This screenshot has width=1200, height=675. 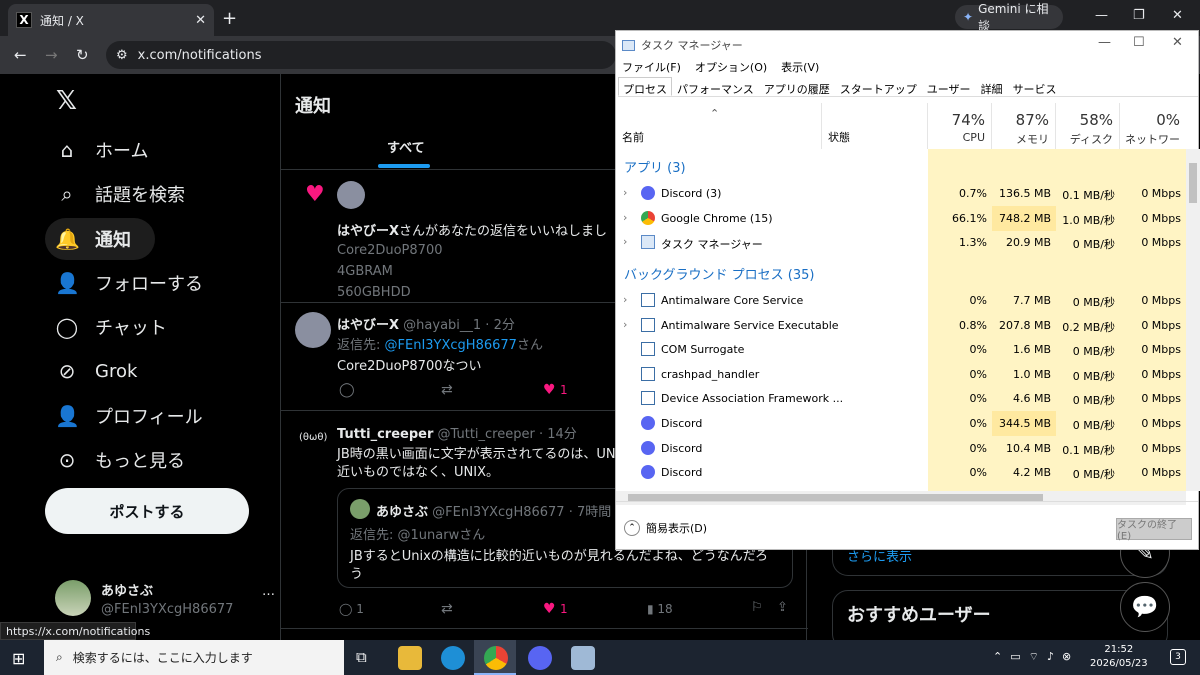 I want to click on reply-icon: ◯ 1, so click(x=351, y=609).